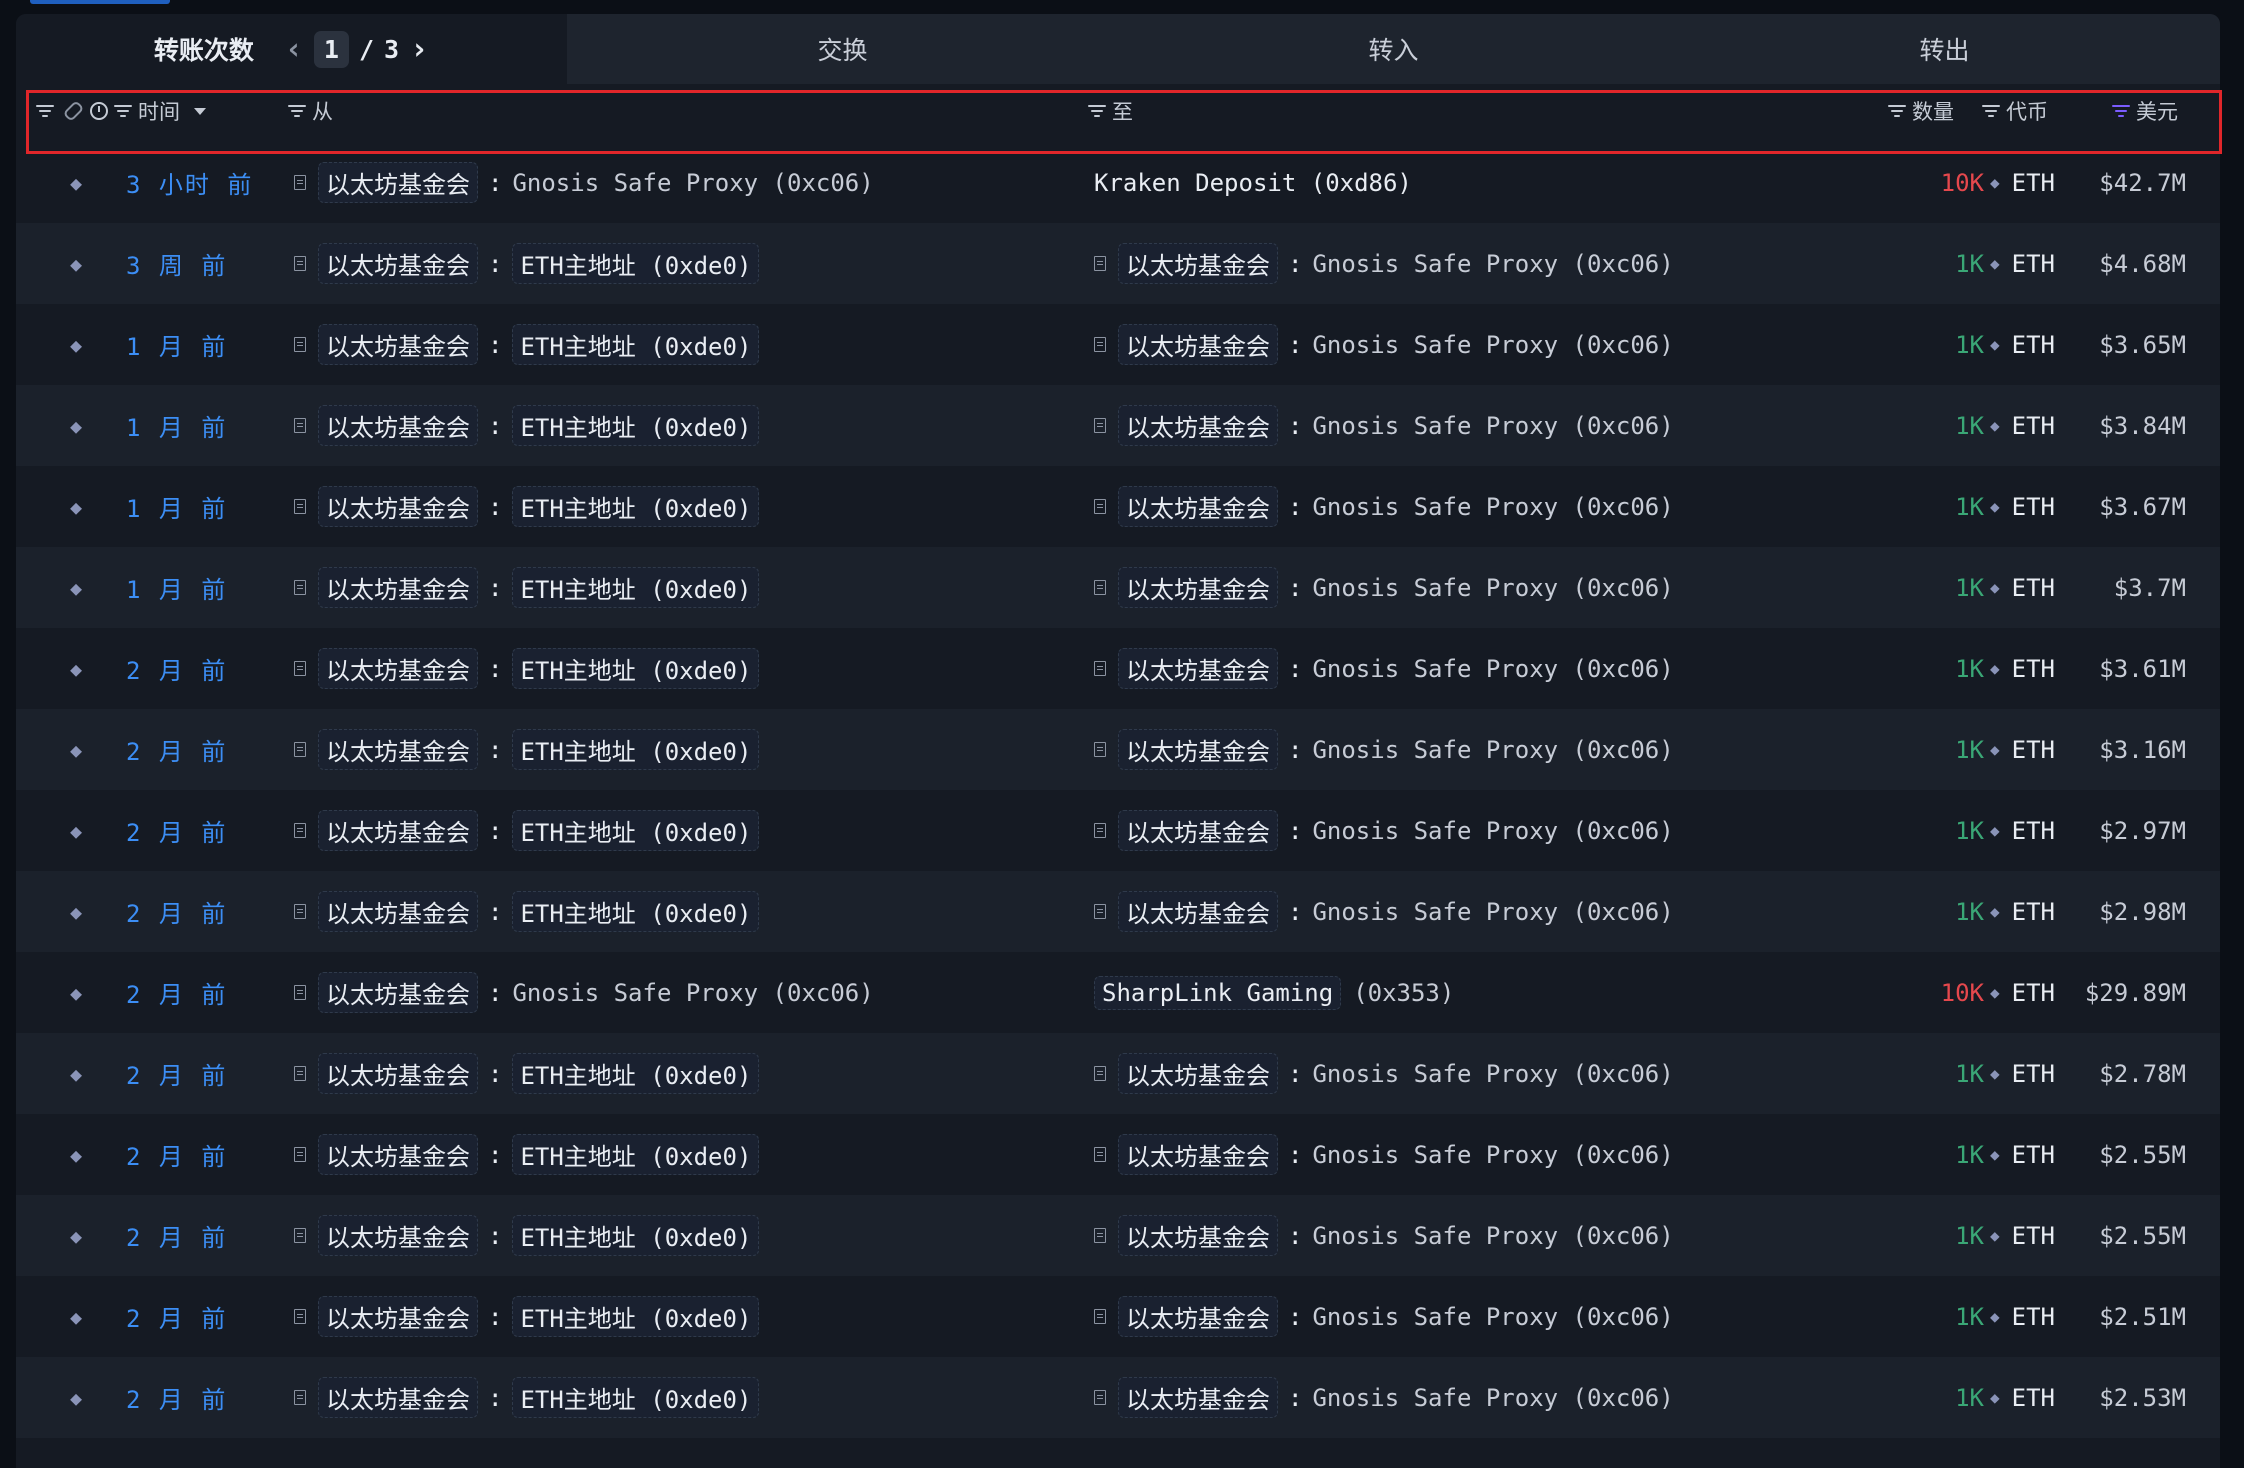 This screenshot has width=2244, height=1468. I want to click on header-quantity: 数量, so click(1921, 111).